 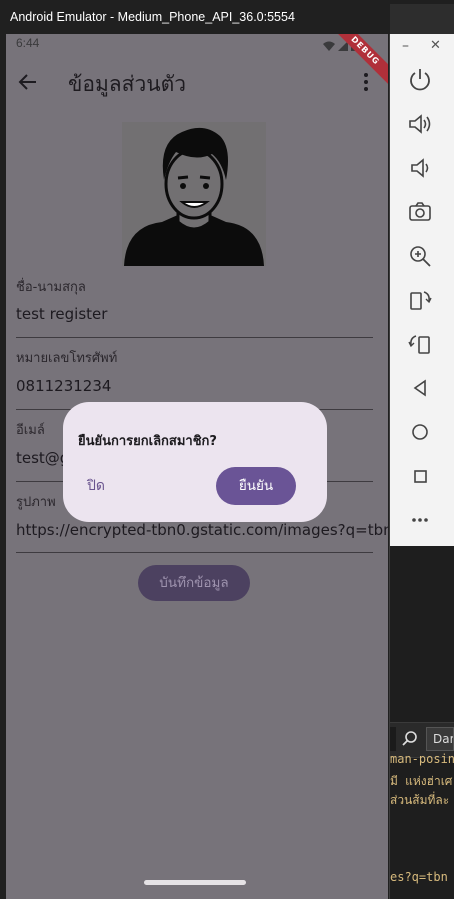 What do you see at coordinates (410, 739) in the screenshot?
I see `search-icon` at bounding box center [410, 739].